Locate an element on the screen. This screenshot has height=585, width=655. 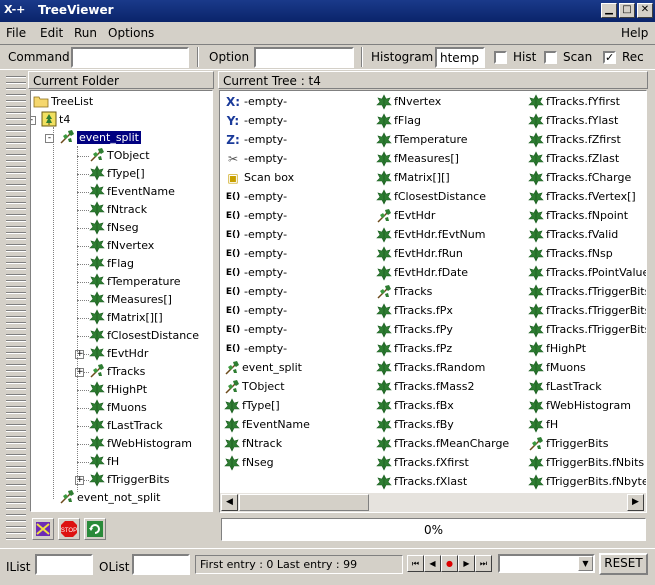
tree-node: fTracks is located at coordinates (117, 372).